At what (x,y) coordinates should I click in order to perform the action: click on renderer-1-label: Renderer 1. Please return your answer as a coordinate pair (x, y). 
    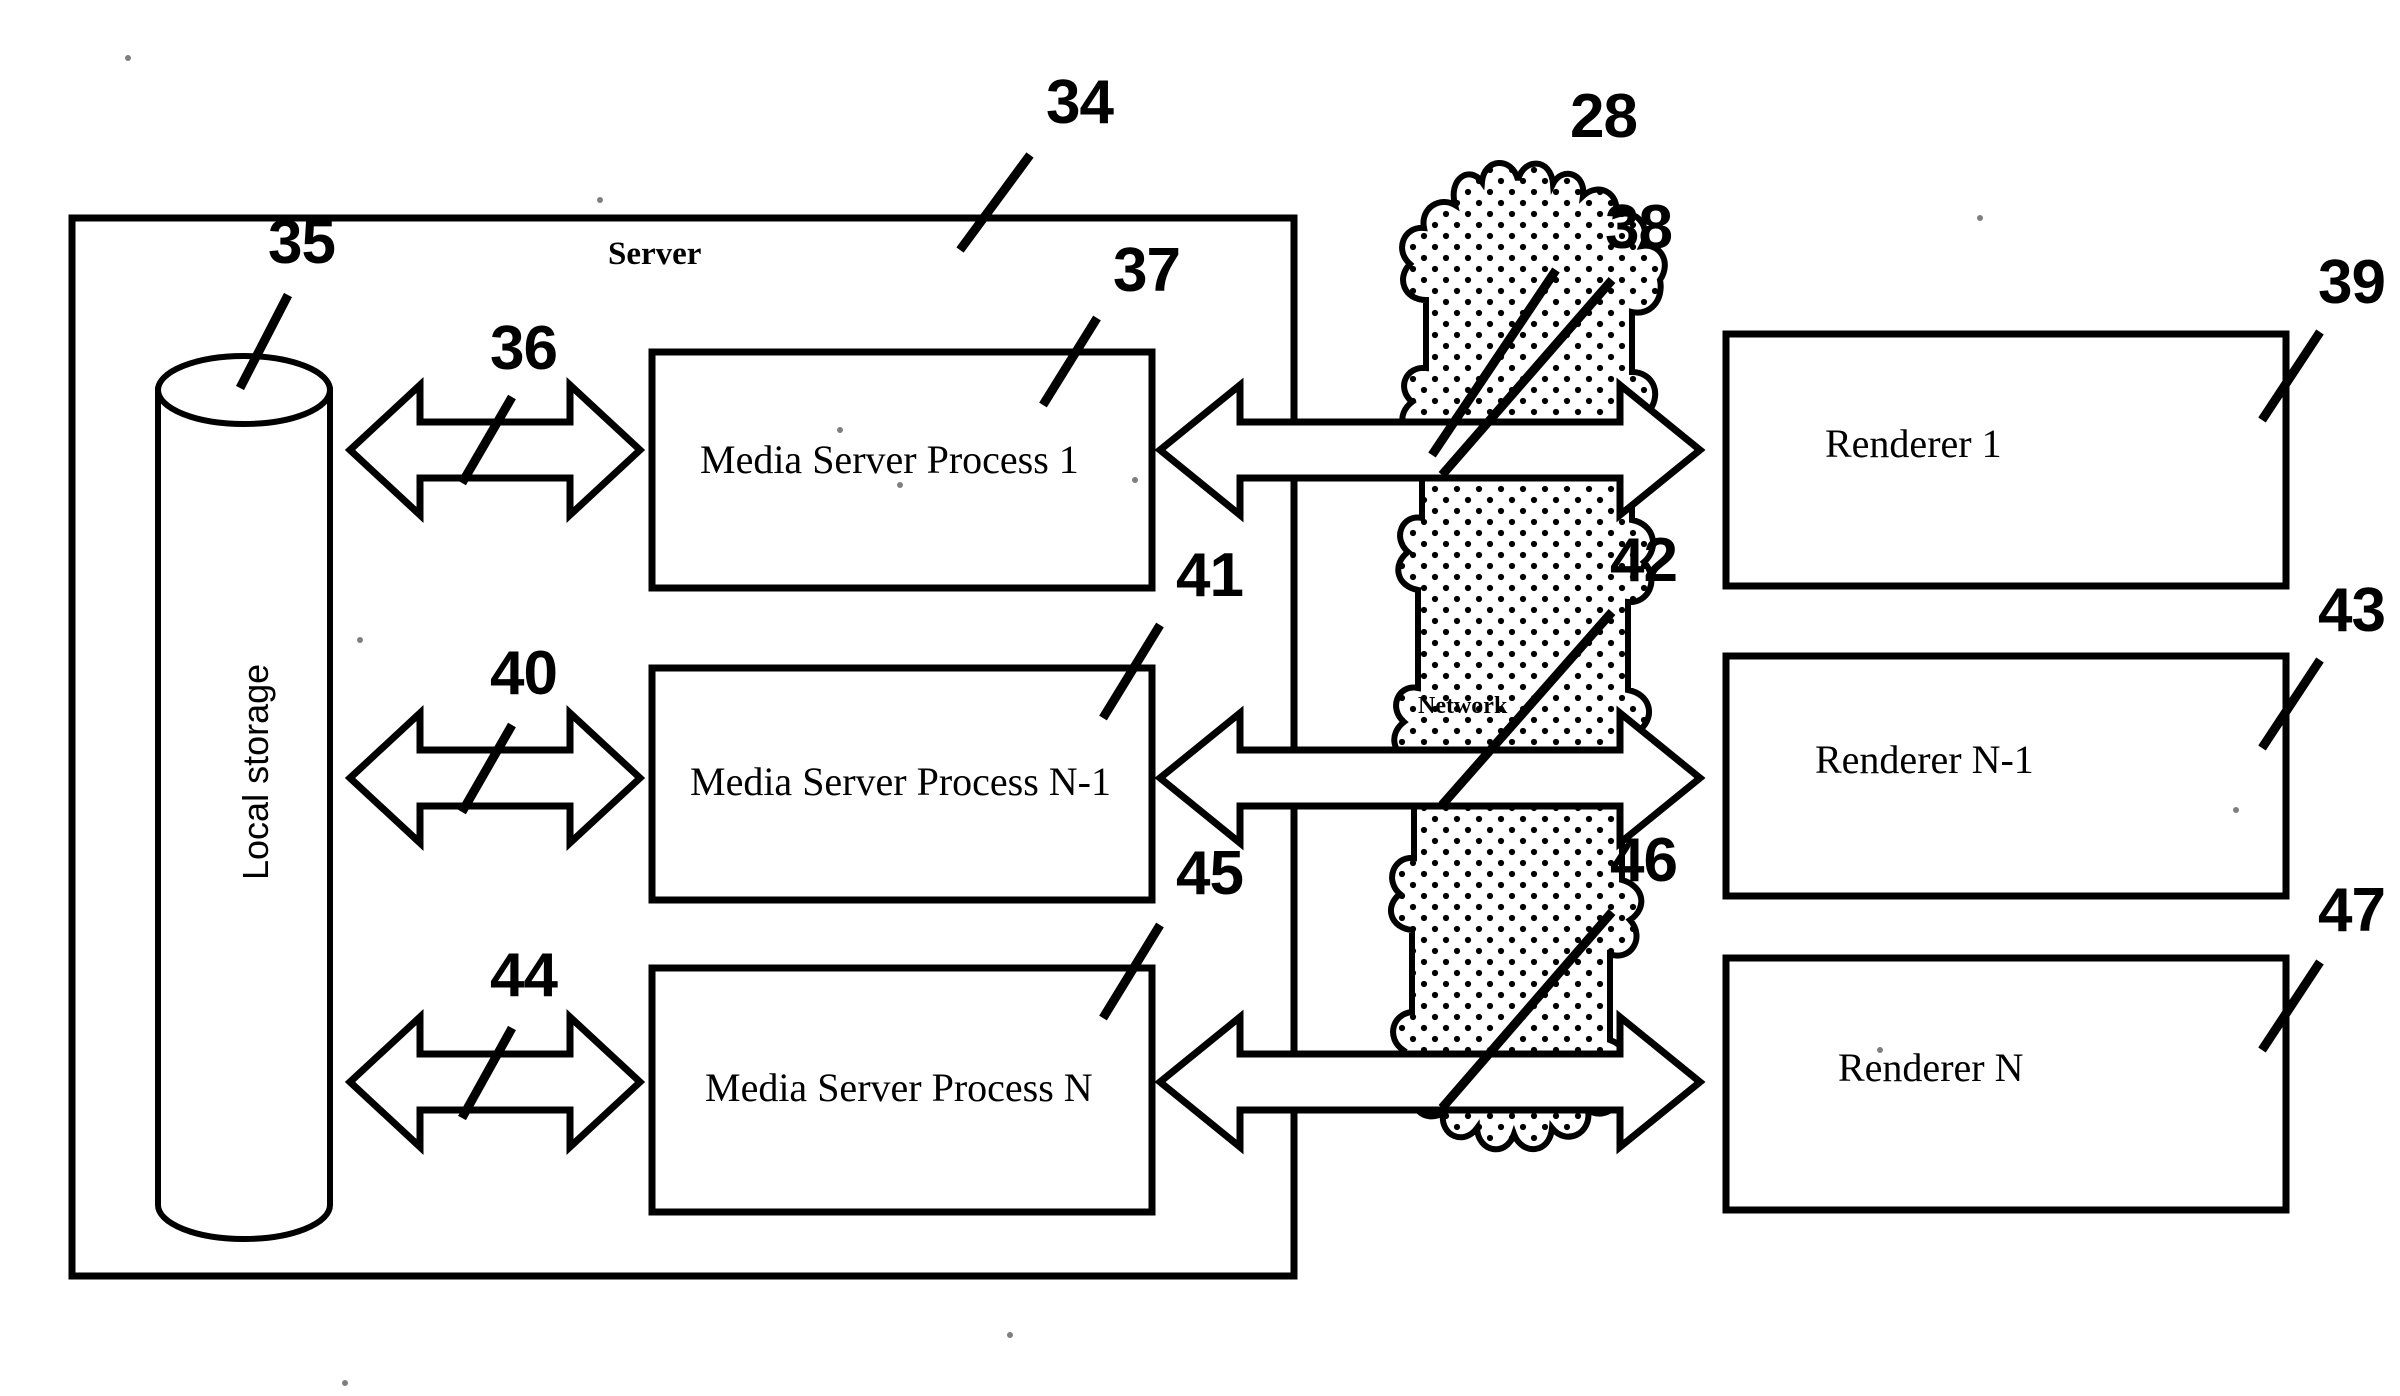
    Looking at the image, I should click on (1913, 443).